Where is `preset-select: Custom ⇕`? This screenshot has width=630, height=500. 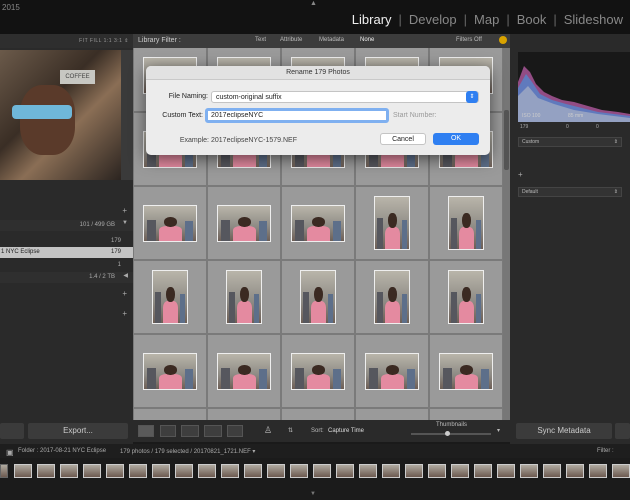 preset-select: Custom ⇕ is located at coordinates (570, 142).